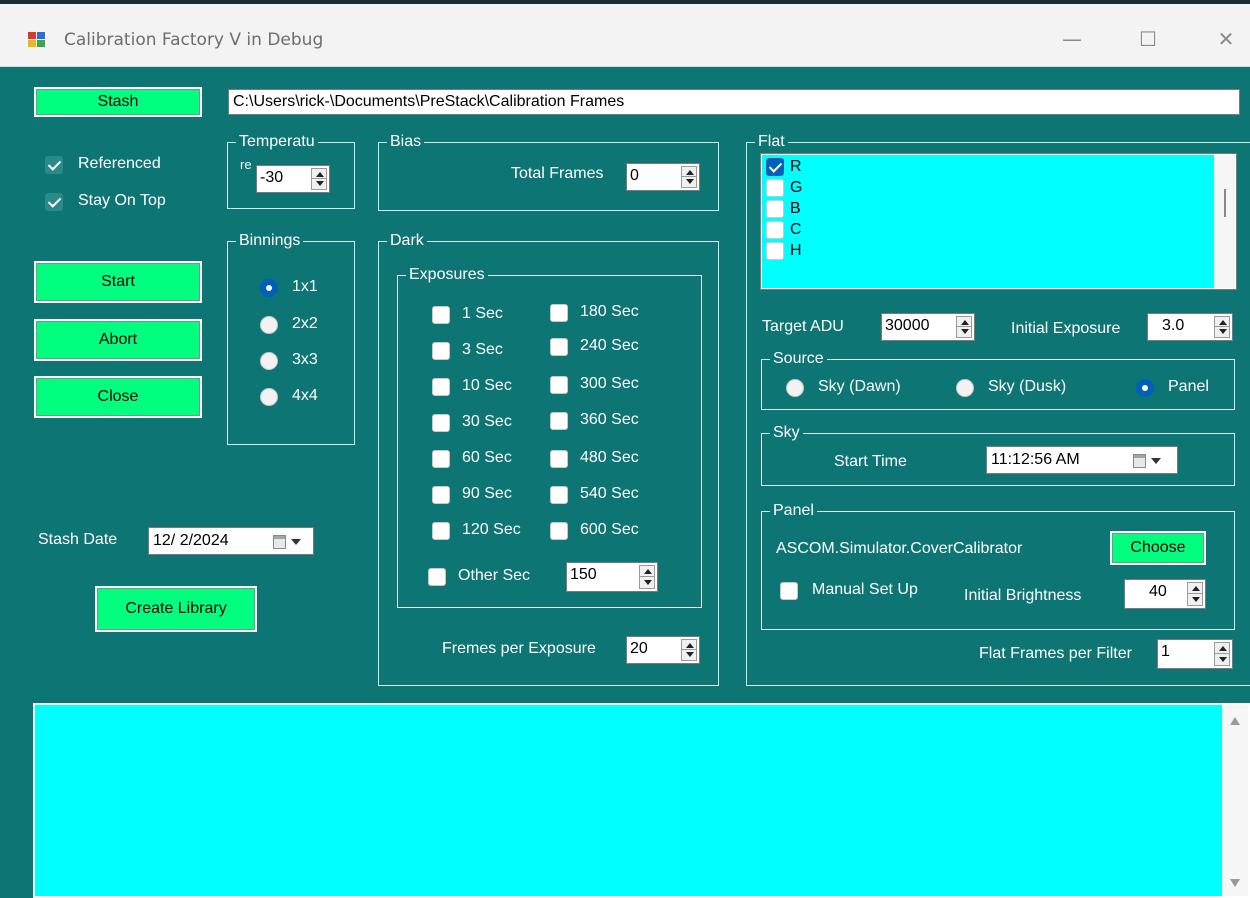  What do you see at coordinates (689, 650) in the screenshot?
I see `frames-per-exposure-spinner-arrows` at bounding box center [689, 650].